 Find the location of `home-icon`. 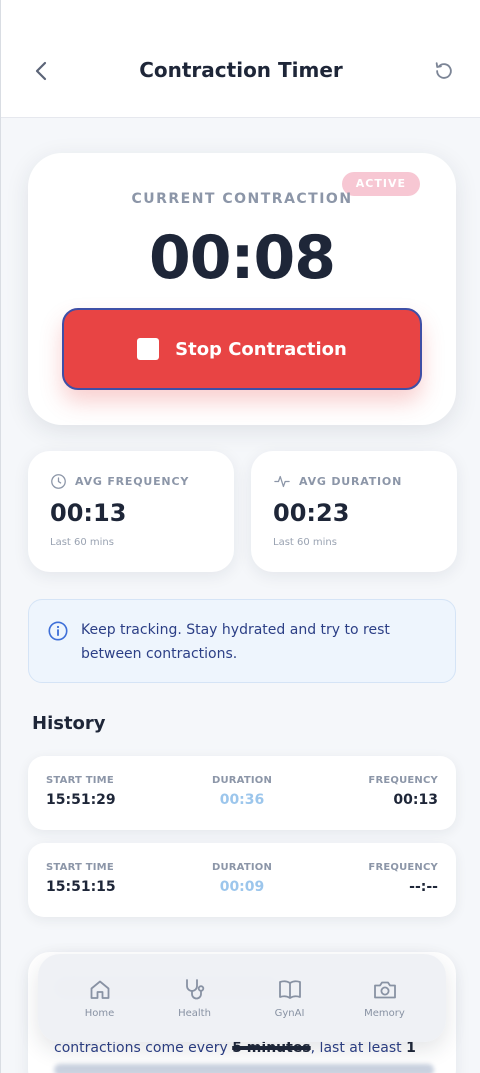

home-icon is located at coordinates (99, 989).